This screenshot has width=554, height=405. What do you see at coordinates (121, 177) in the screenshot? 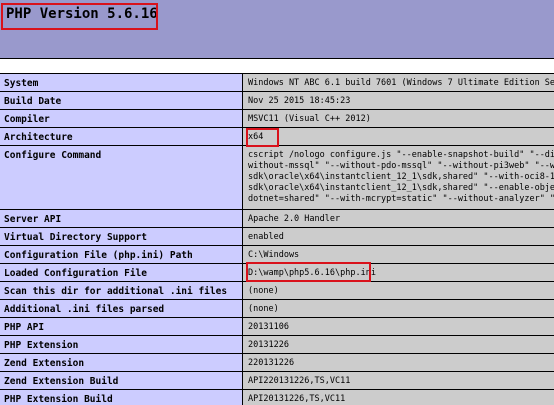
I see `row-key: Configure Command` at bounding box center [121, 177].